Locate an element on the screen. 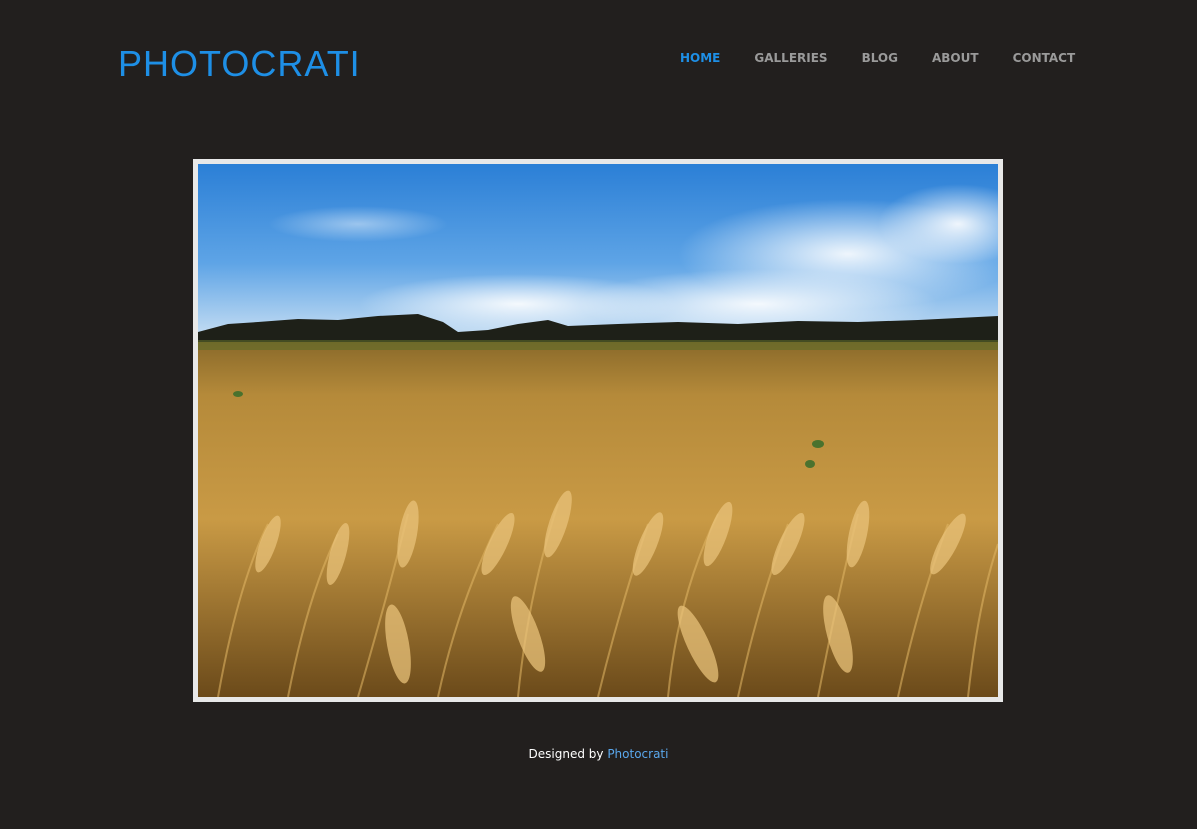 The width and height of the screenshot is (1197, 829). nav-item-blog: BLOG is located at coordinates (880, 58).